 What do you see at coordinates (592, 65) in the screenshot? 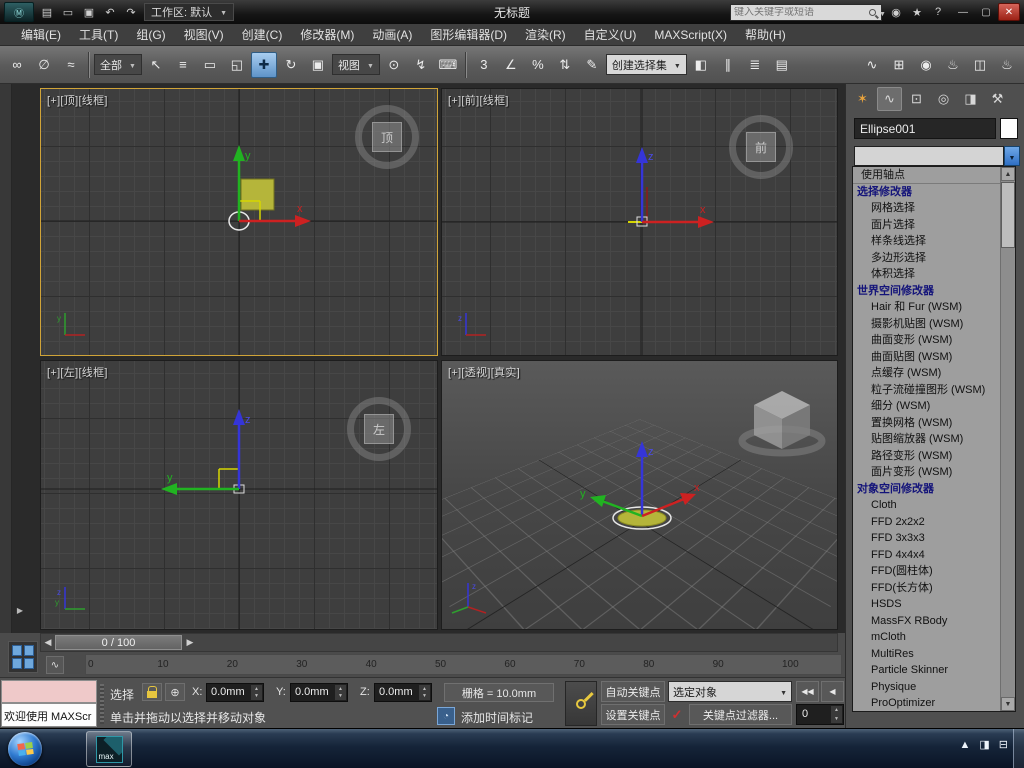
I see `edit-named-selection-sets-icon: ✎` at bounding box center [592, 65].